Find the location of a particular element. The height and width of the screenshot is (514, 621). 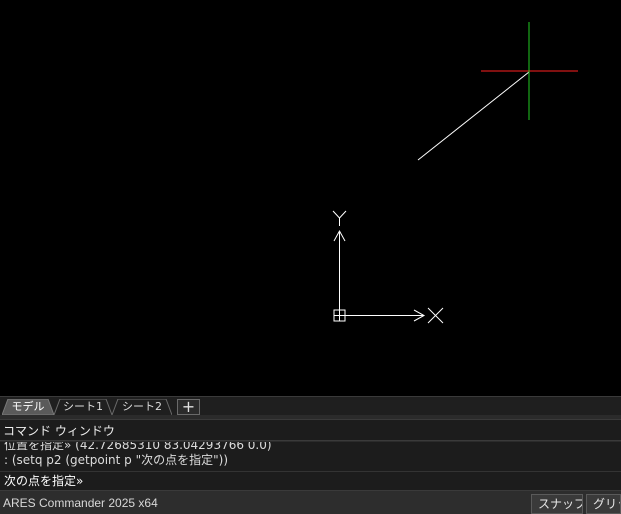

ucs-x-label is located at coordinates (435, 315).